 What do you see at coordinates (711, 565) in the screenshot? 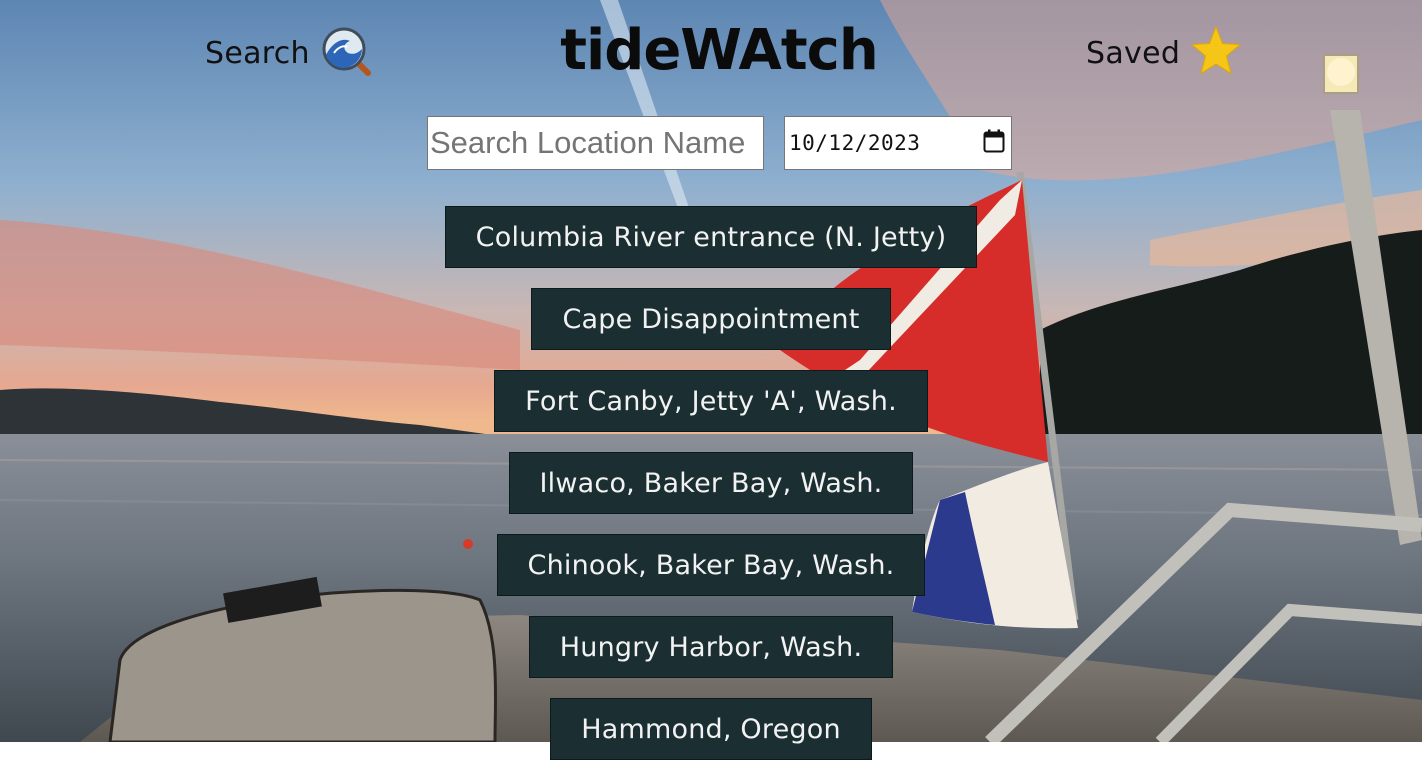
I see `location-button: Chinook, Baker Bay, Wash.` at bounding box center [711, 565].